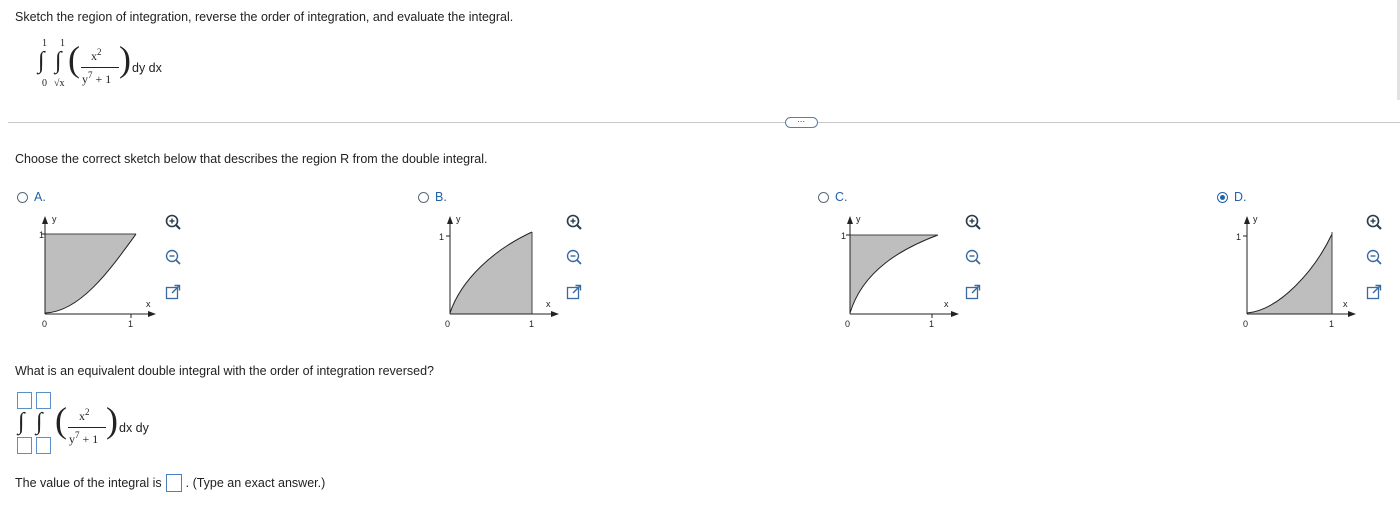  What do you see at coordinates (147, 68) in the screenshot?
I see `integral-differentials: dy dx` at bounding box center [147, 68].